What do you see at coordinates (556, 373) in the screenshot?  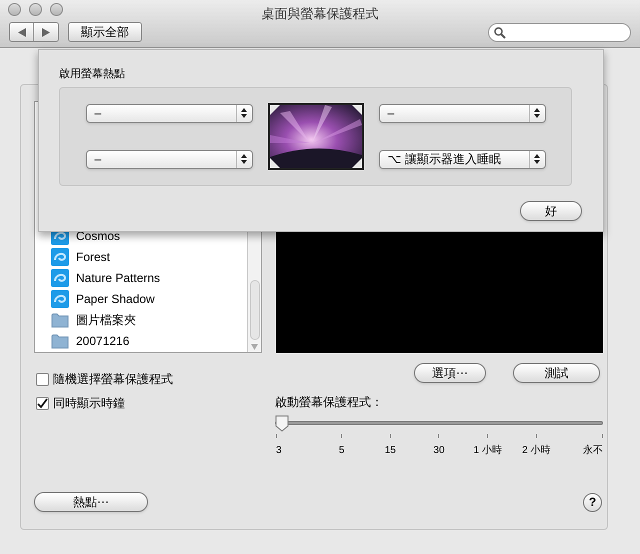 I see `test-button: 測試` at bounding box center [556, 373].